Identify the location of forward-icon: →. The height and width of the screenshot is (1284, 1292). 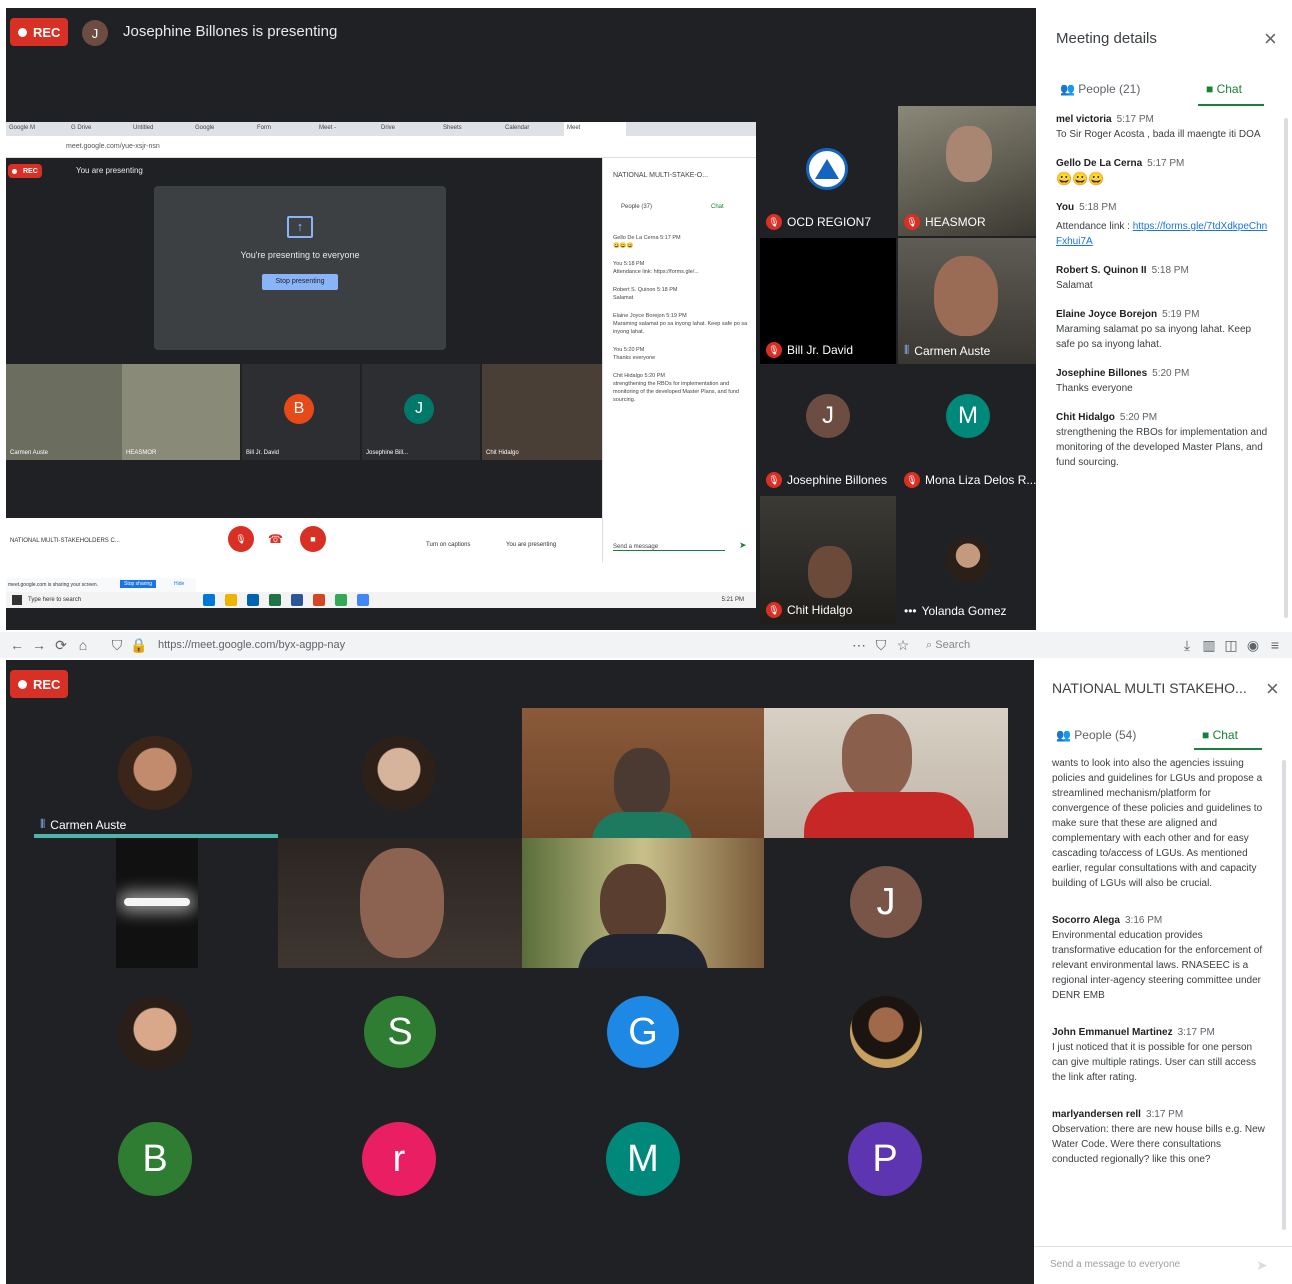
(39, 645).